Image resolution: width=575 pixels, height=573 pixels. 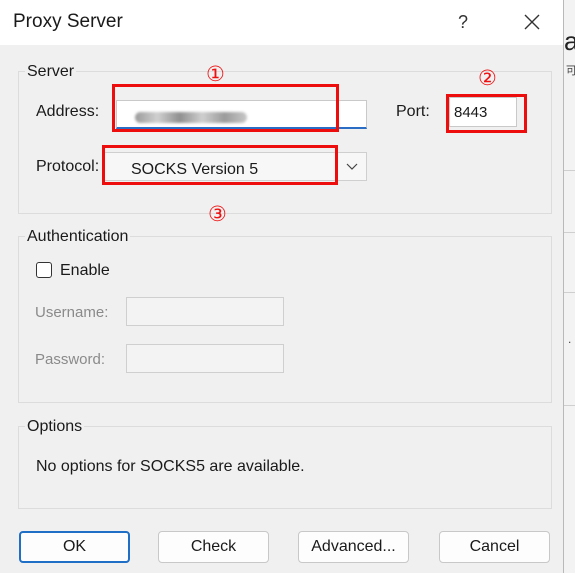 I want to click on check-button: Check, so click(x=213, y=547).